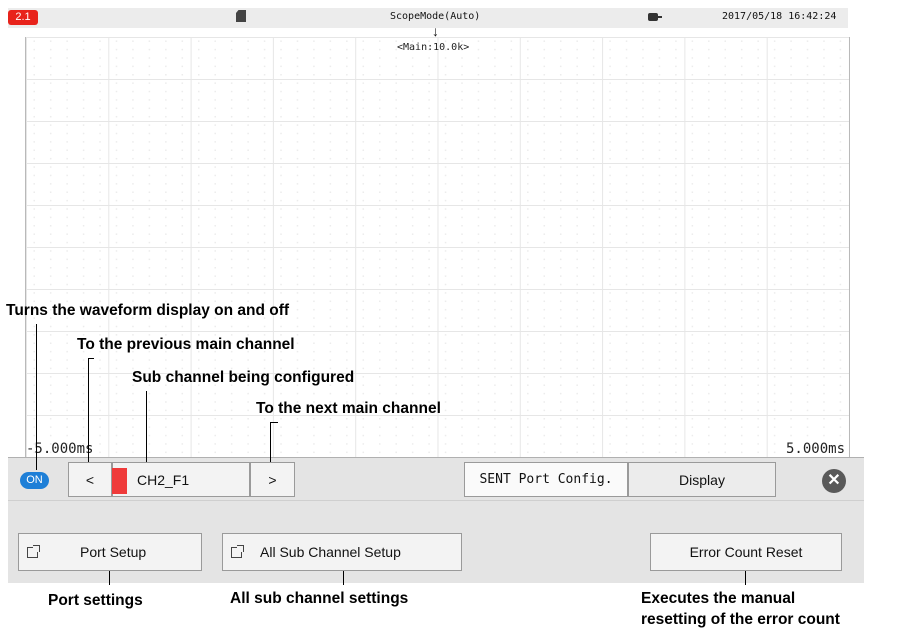 Image resolution: width=919 pixels, height=633 pixels. Describe the element at coordinates (95, 600) in the screenshot. I see `annotation-port-settings: Port settings` at that location.